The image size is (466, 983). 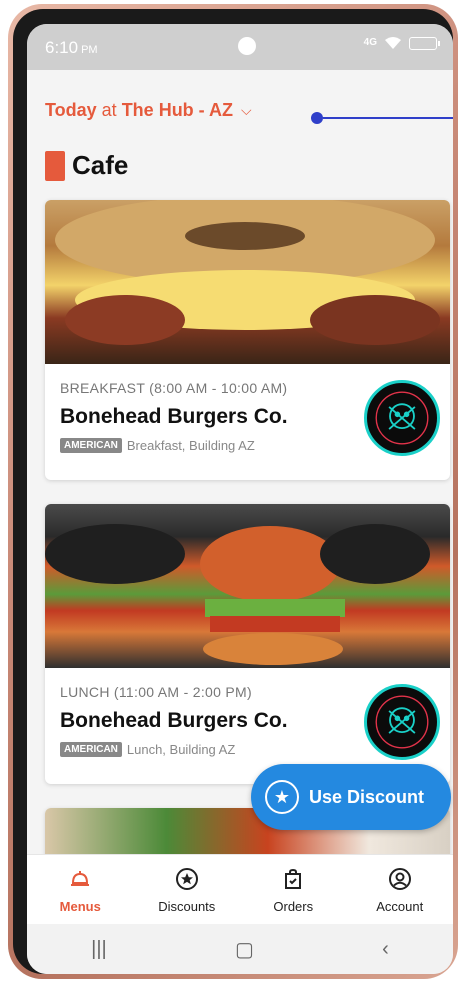 I want to click on location-day: Today, so click(x=71, y=110).